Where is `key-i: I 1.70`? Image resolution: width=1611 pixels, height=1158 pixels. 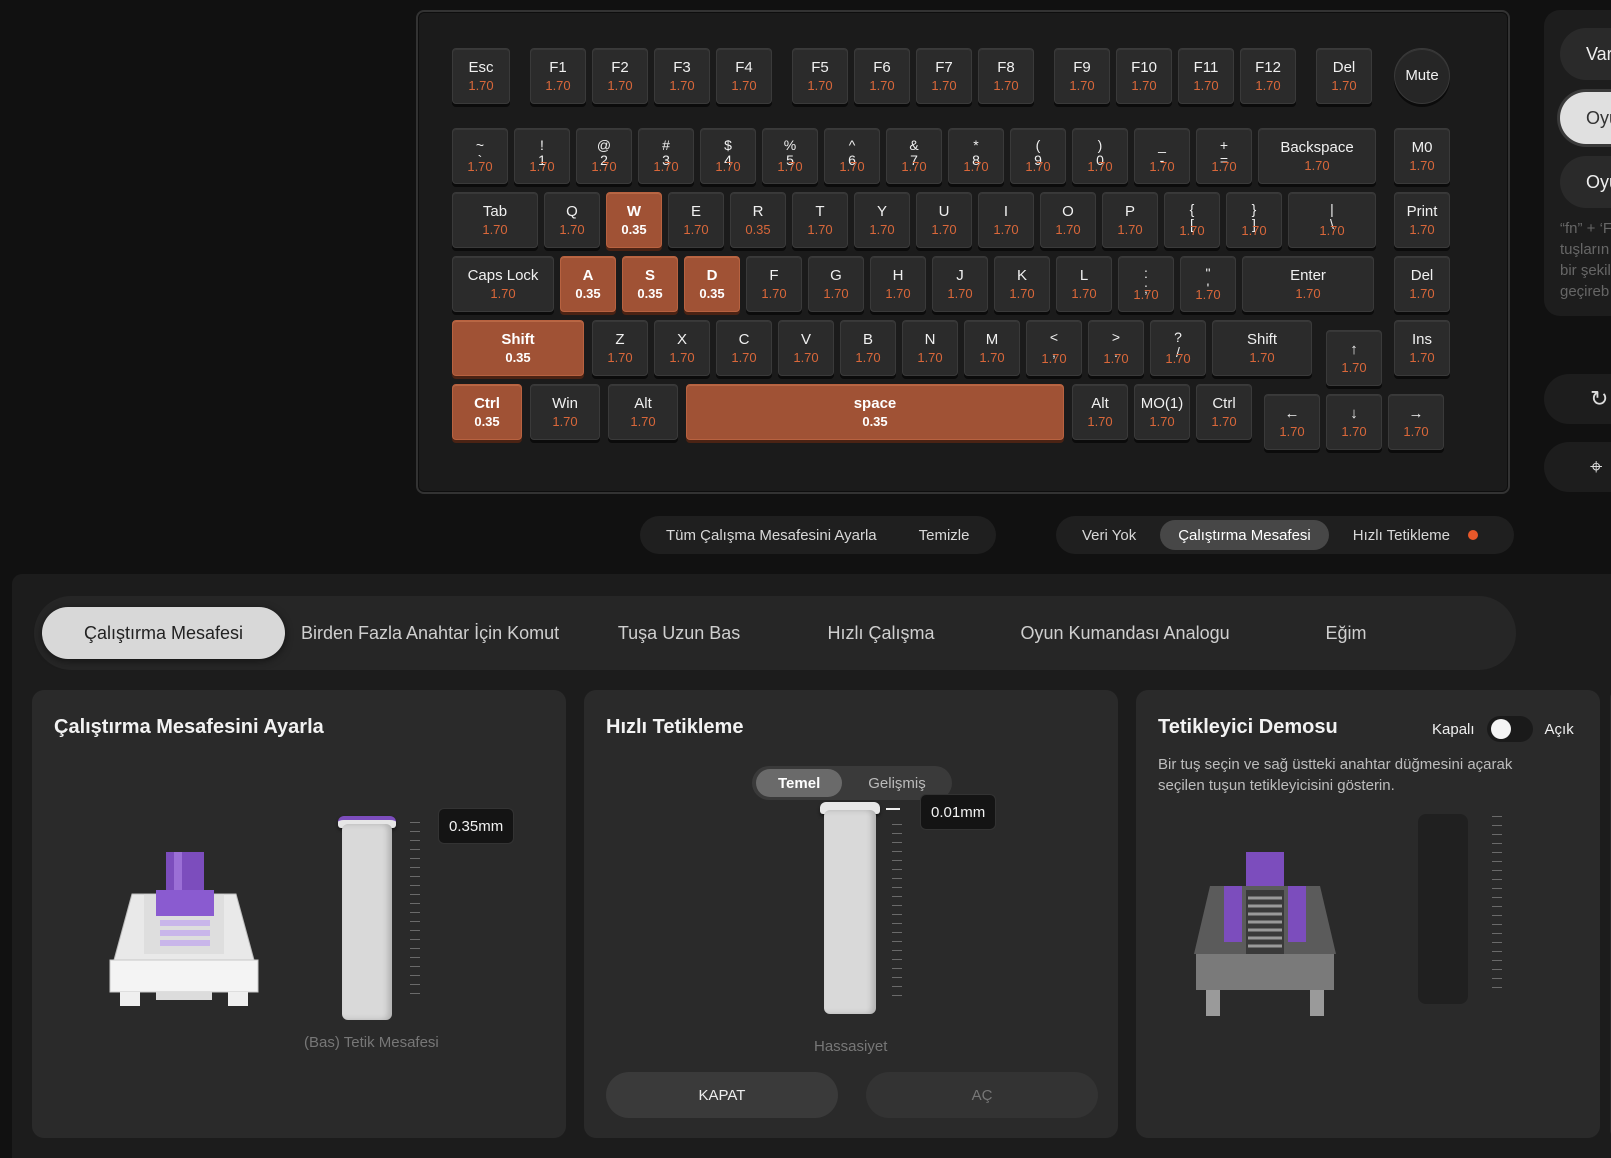 key-i: I 1.70 is located at coordinates (1006, 220).